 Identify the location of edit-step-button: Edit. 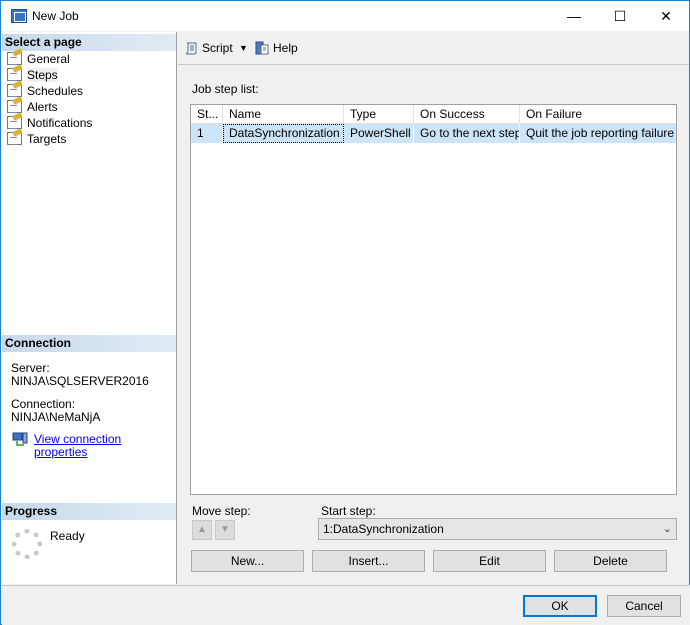
(489, 561).